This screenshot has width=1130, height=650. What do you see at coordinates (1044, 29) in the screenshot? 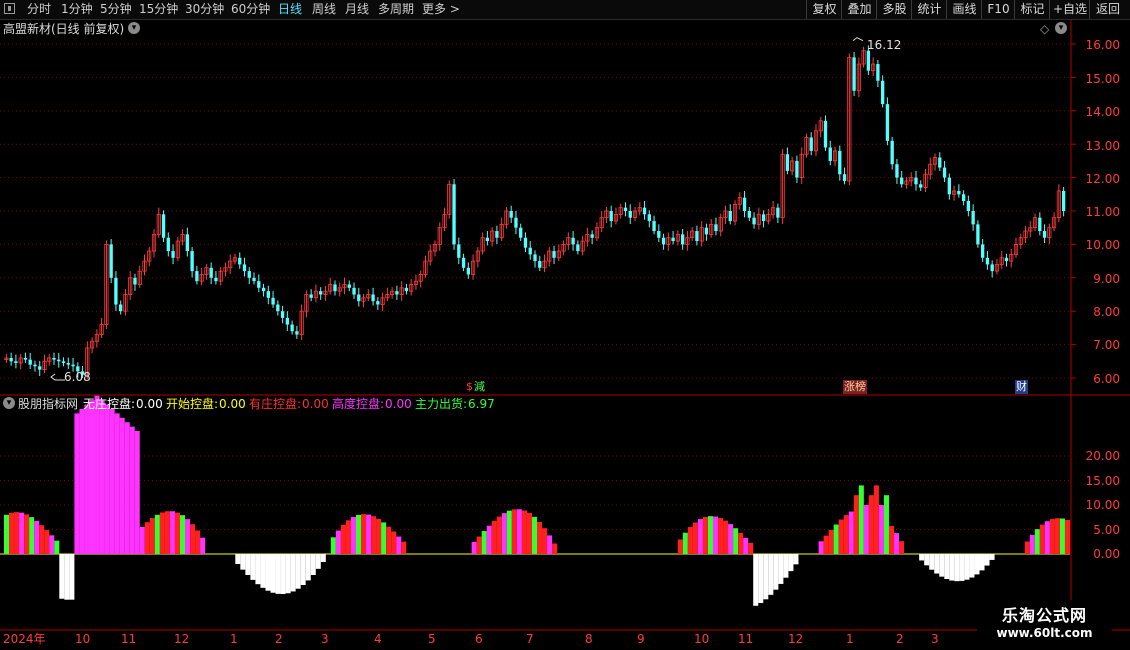
I see `diamond-icon: ◇` at bounding box center [1044, 29].